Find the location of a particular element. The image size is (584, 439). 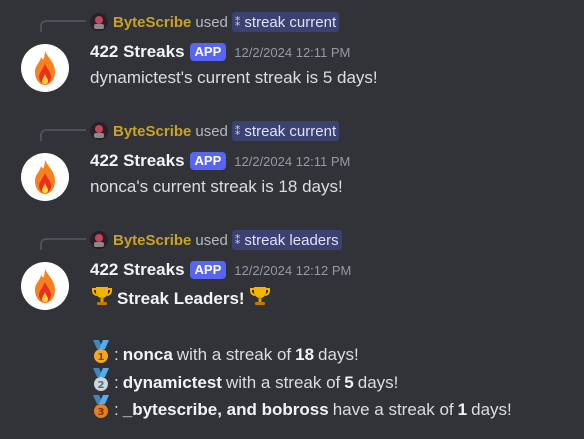

leader-row: 1 : nonca with a streak of 18 days! is located at coordinates (224, 354).